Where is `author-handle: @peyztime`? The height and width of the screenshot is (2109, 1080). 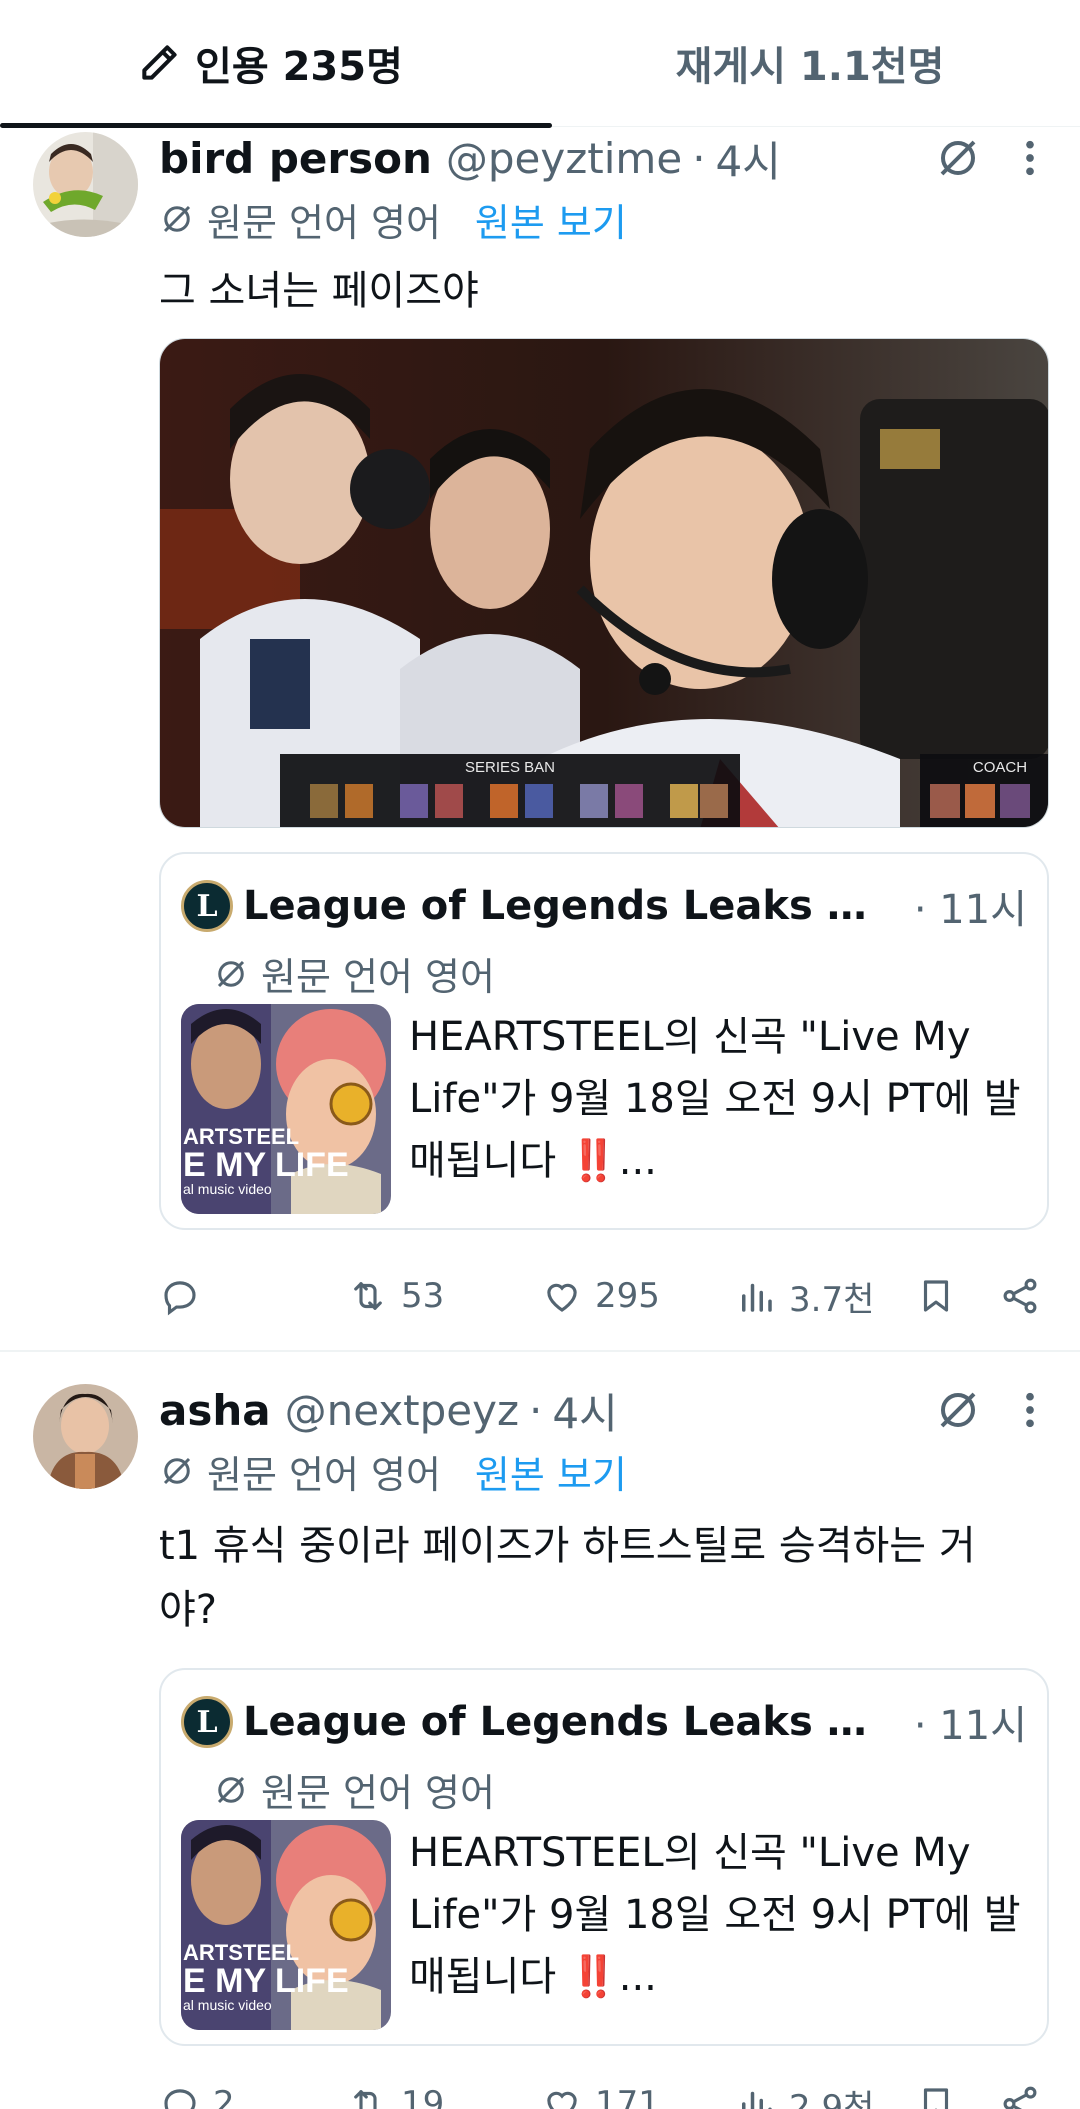 author-handle: @peyztime is located at coordinates (564, 158).